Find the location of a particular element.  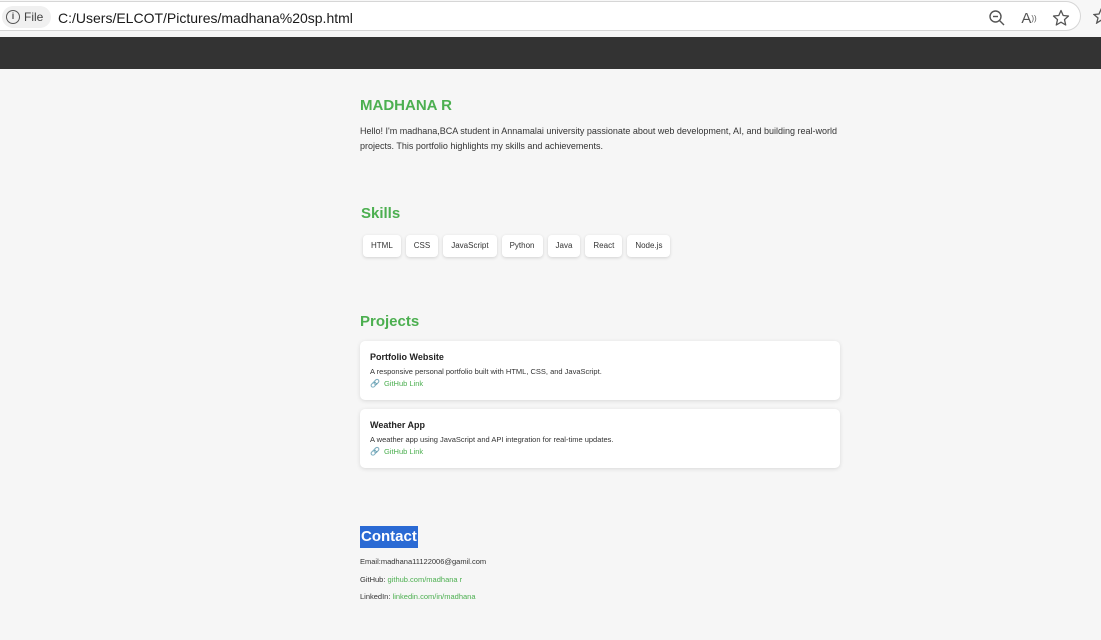

page-title: MADHANA R is located at coordinates (406, 105).